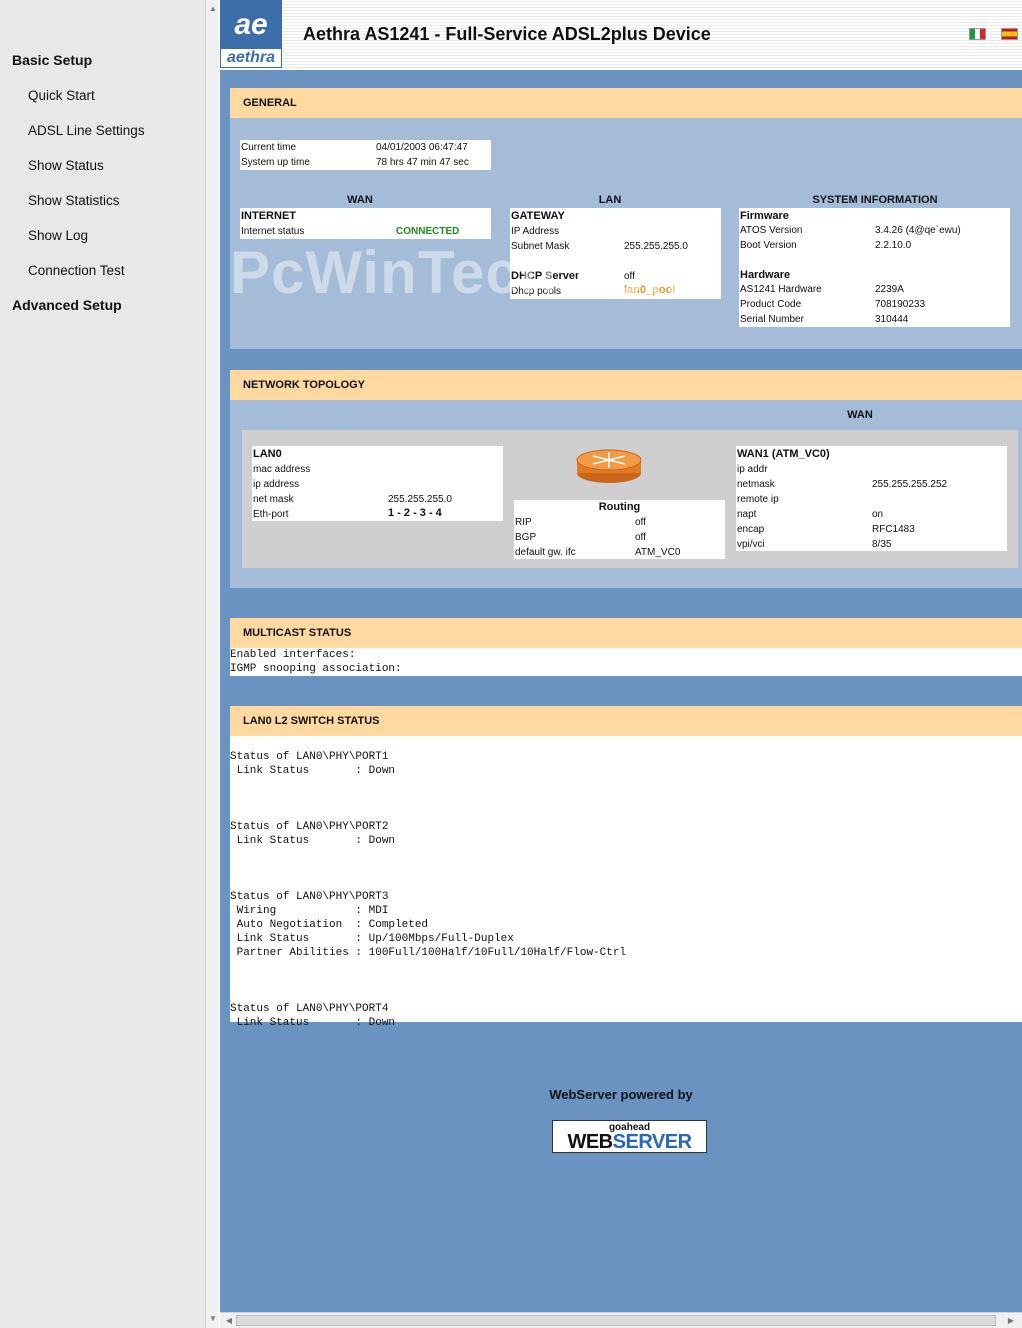  Describe the element at coordinates (893, 529) in the screenshot. I see `encap-value: RFC1483` at that location.